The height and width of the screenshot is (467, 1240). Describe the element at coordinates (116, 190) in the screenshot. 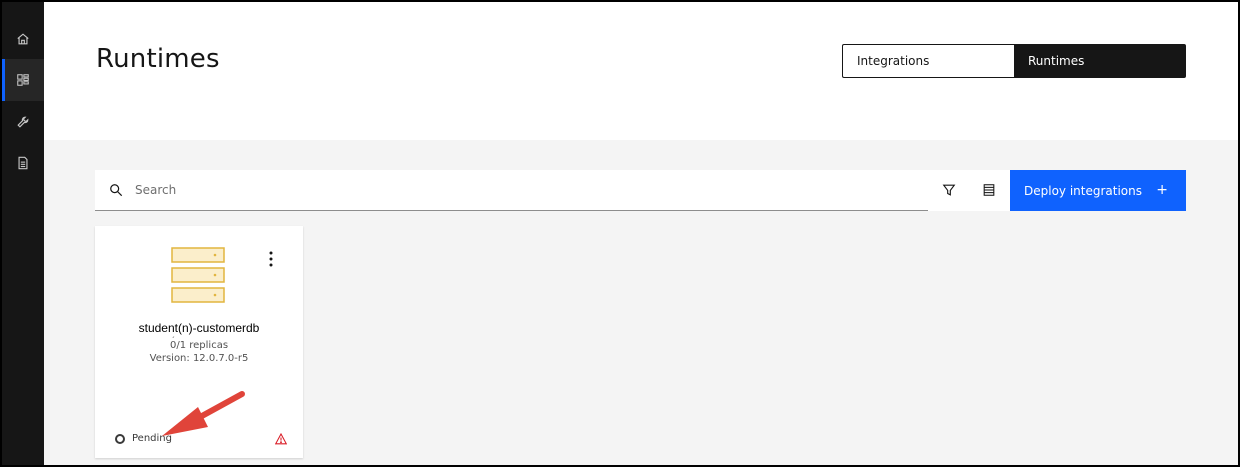

I see `search-icon` at that location.